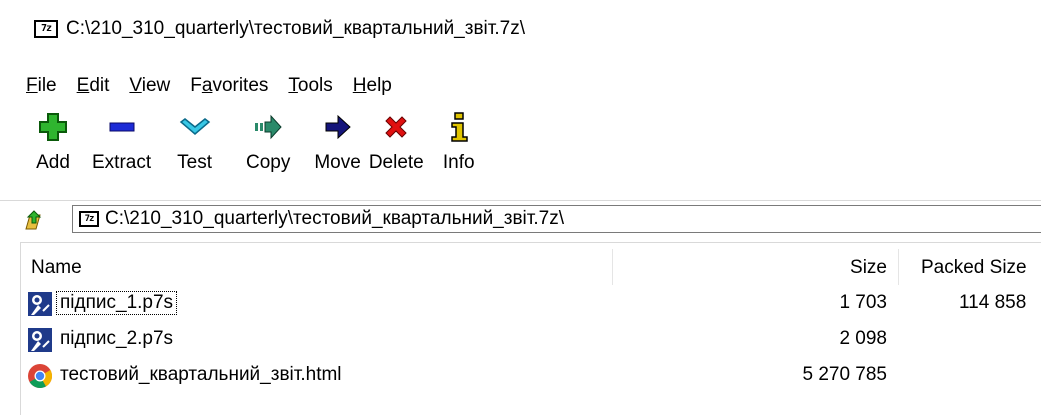  Describe the element at coordinates (396, 127) in the screenshot. I see `delete-icon` at that location.